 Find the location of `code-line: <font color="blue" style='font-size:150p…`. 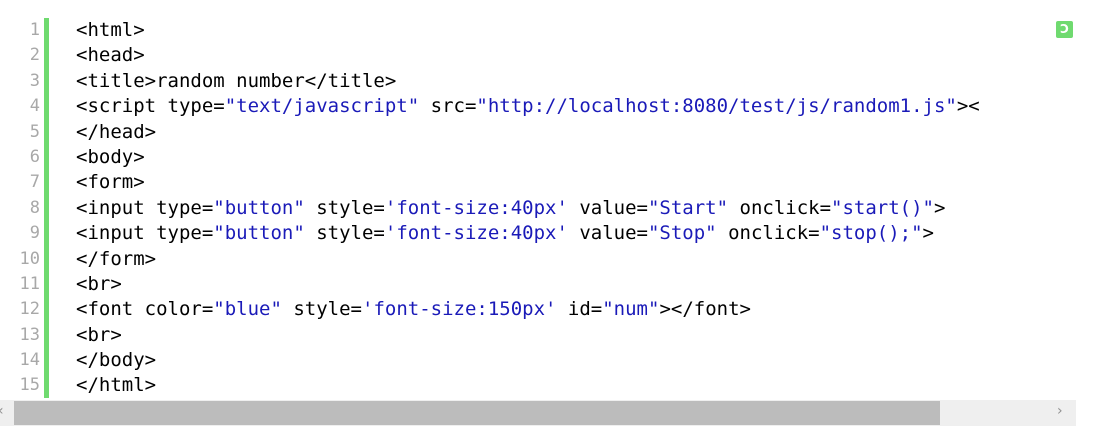

code-line: <font color="blue" style='font-size:150p… is located at coordinates (574, 309).